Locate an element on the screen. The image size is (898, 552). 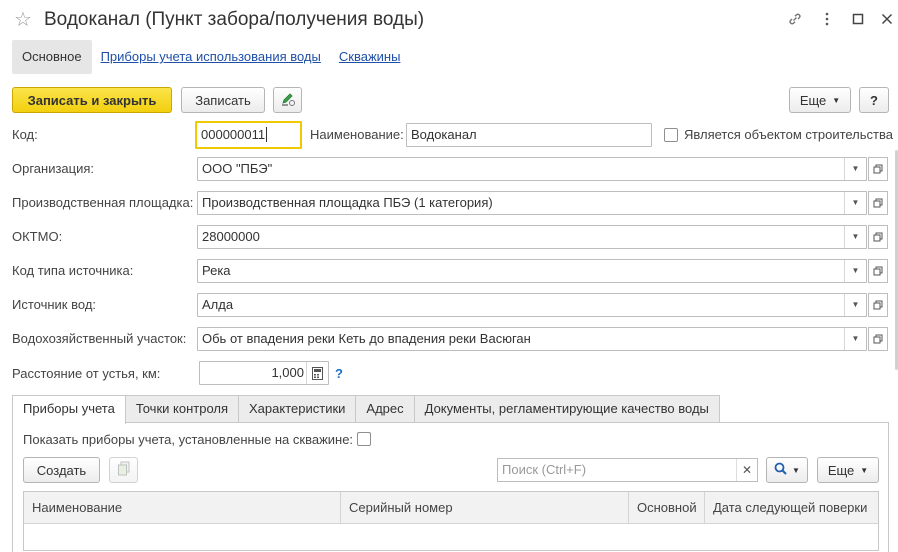
code-value: 000000011 is located at coordinates (233, 134).